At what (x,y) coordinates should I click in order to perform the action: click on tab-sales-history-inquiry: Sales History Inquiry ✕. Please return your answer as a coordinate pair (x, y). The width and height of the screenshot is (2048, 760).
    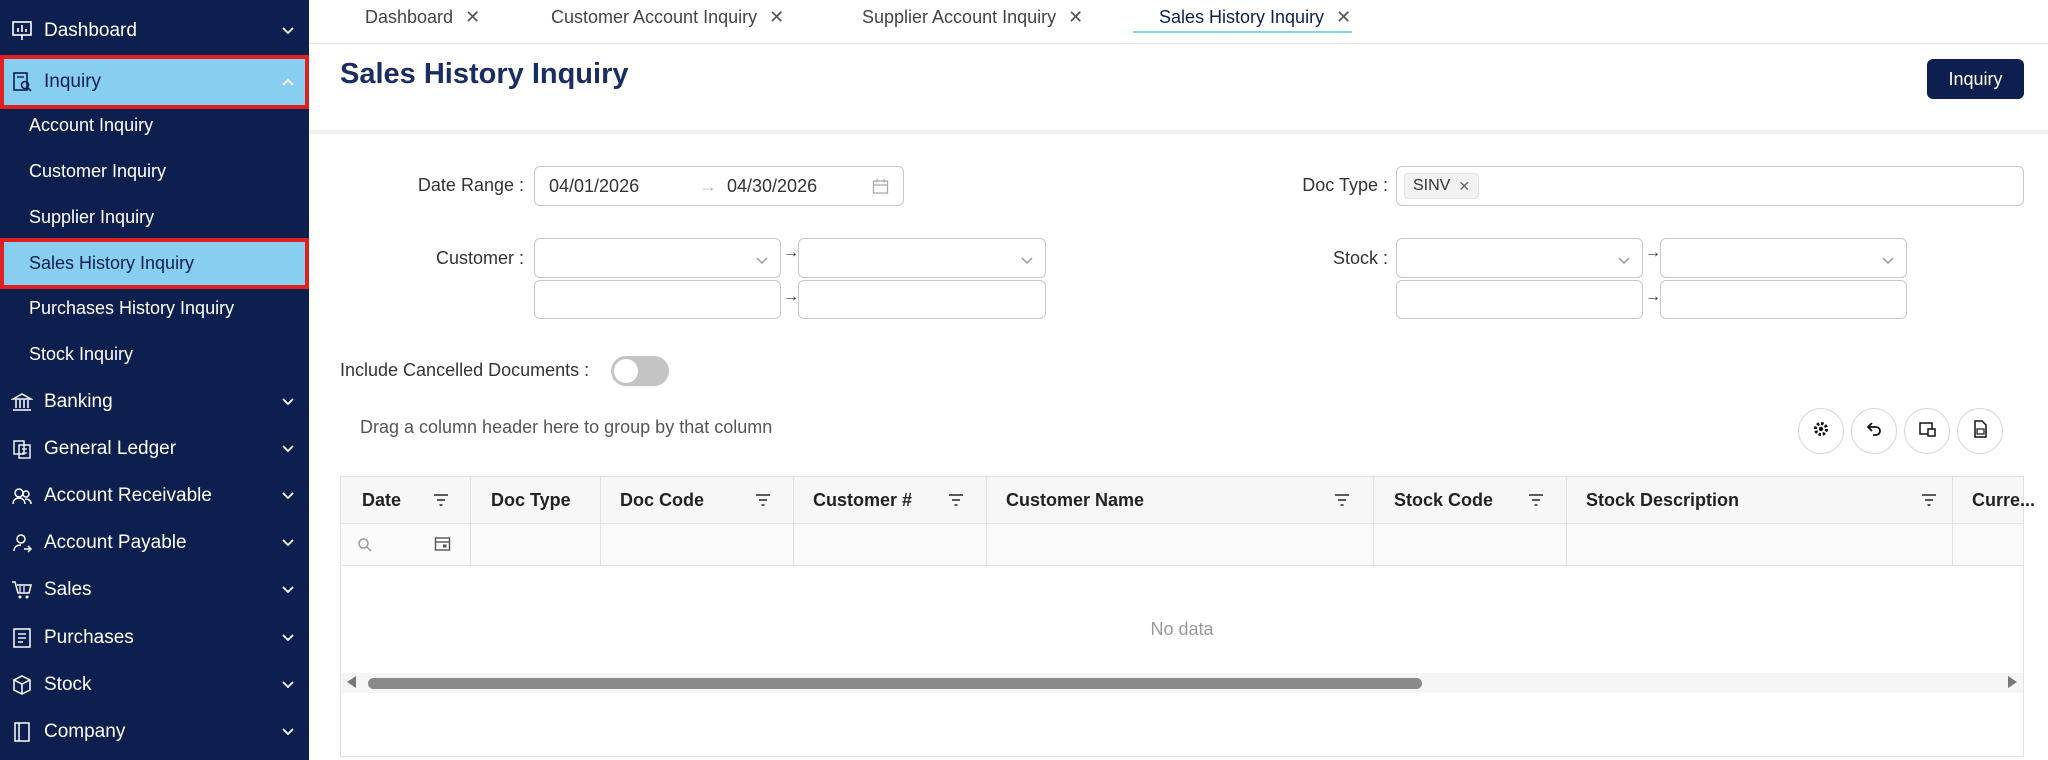
    Looking at the image, I should click on (1255, 17).